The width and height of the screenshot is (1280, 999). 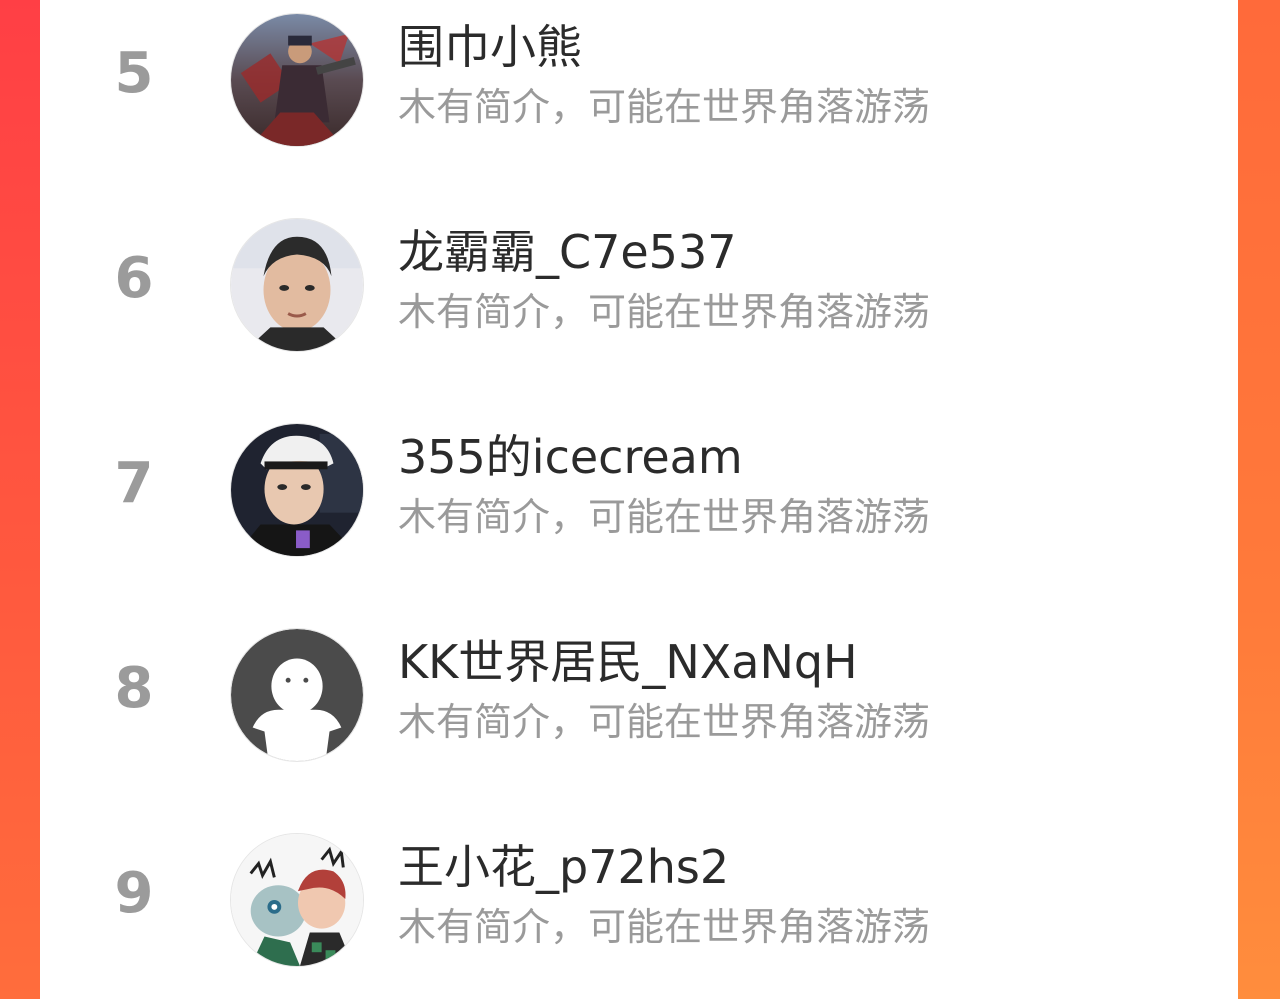 I want to click on game-hero-avatar-icon, so click(x=297, y=80).